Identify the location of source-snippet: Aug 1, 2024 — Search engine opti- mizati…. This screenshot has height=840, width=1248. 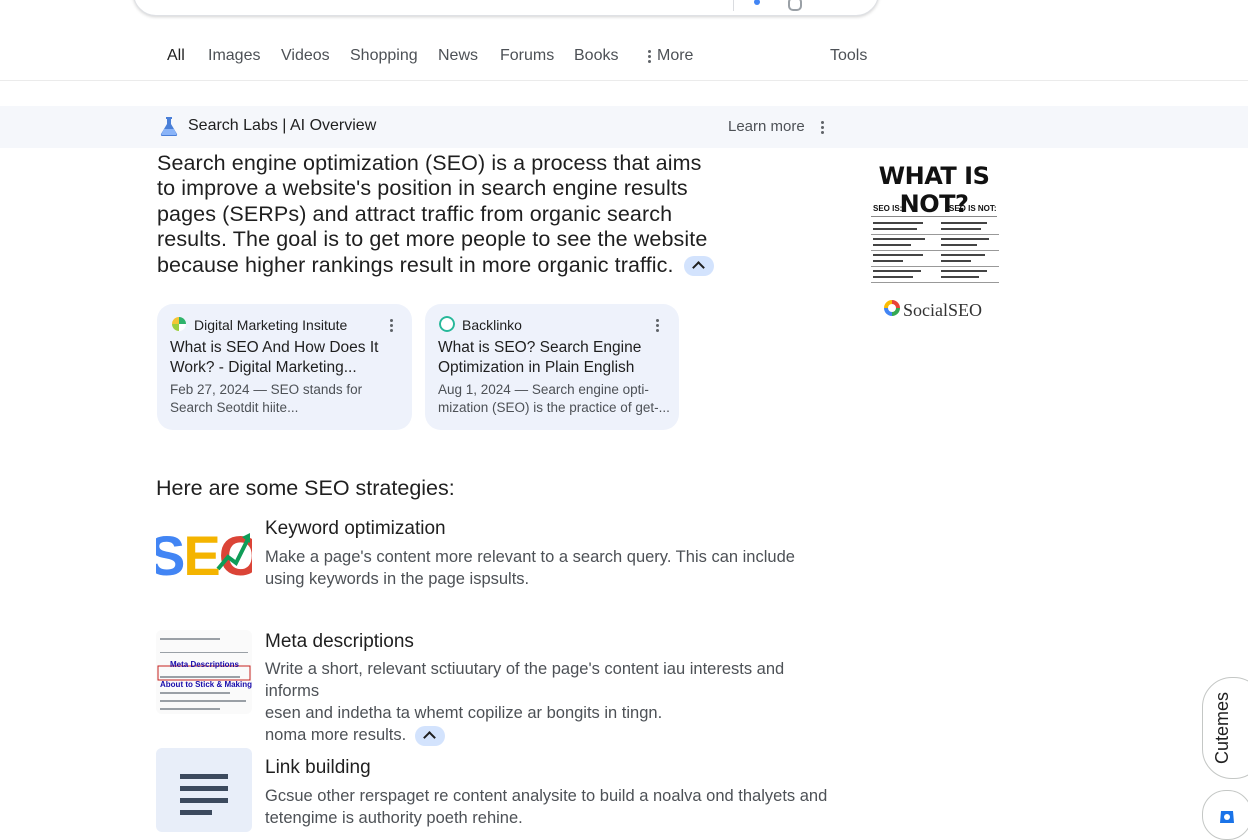
(554, 398).